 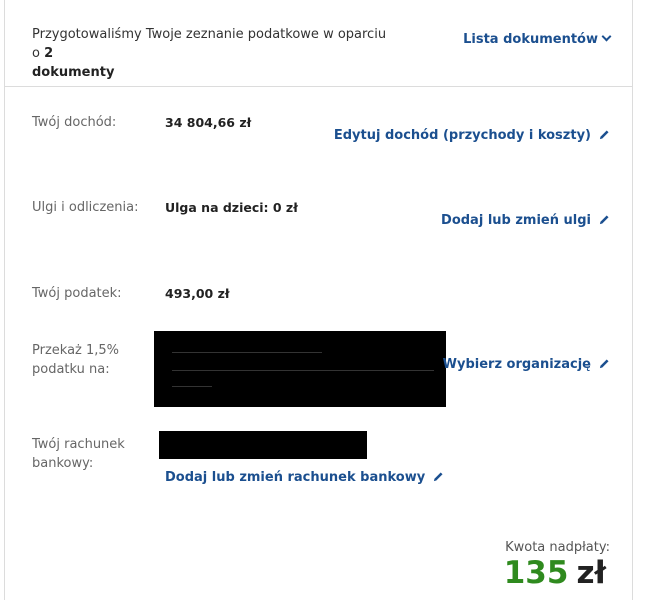 I want to click on overpayment-currency: zł, so click(x=591, y=573).